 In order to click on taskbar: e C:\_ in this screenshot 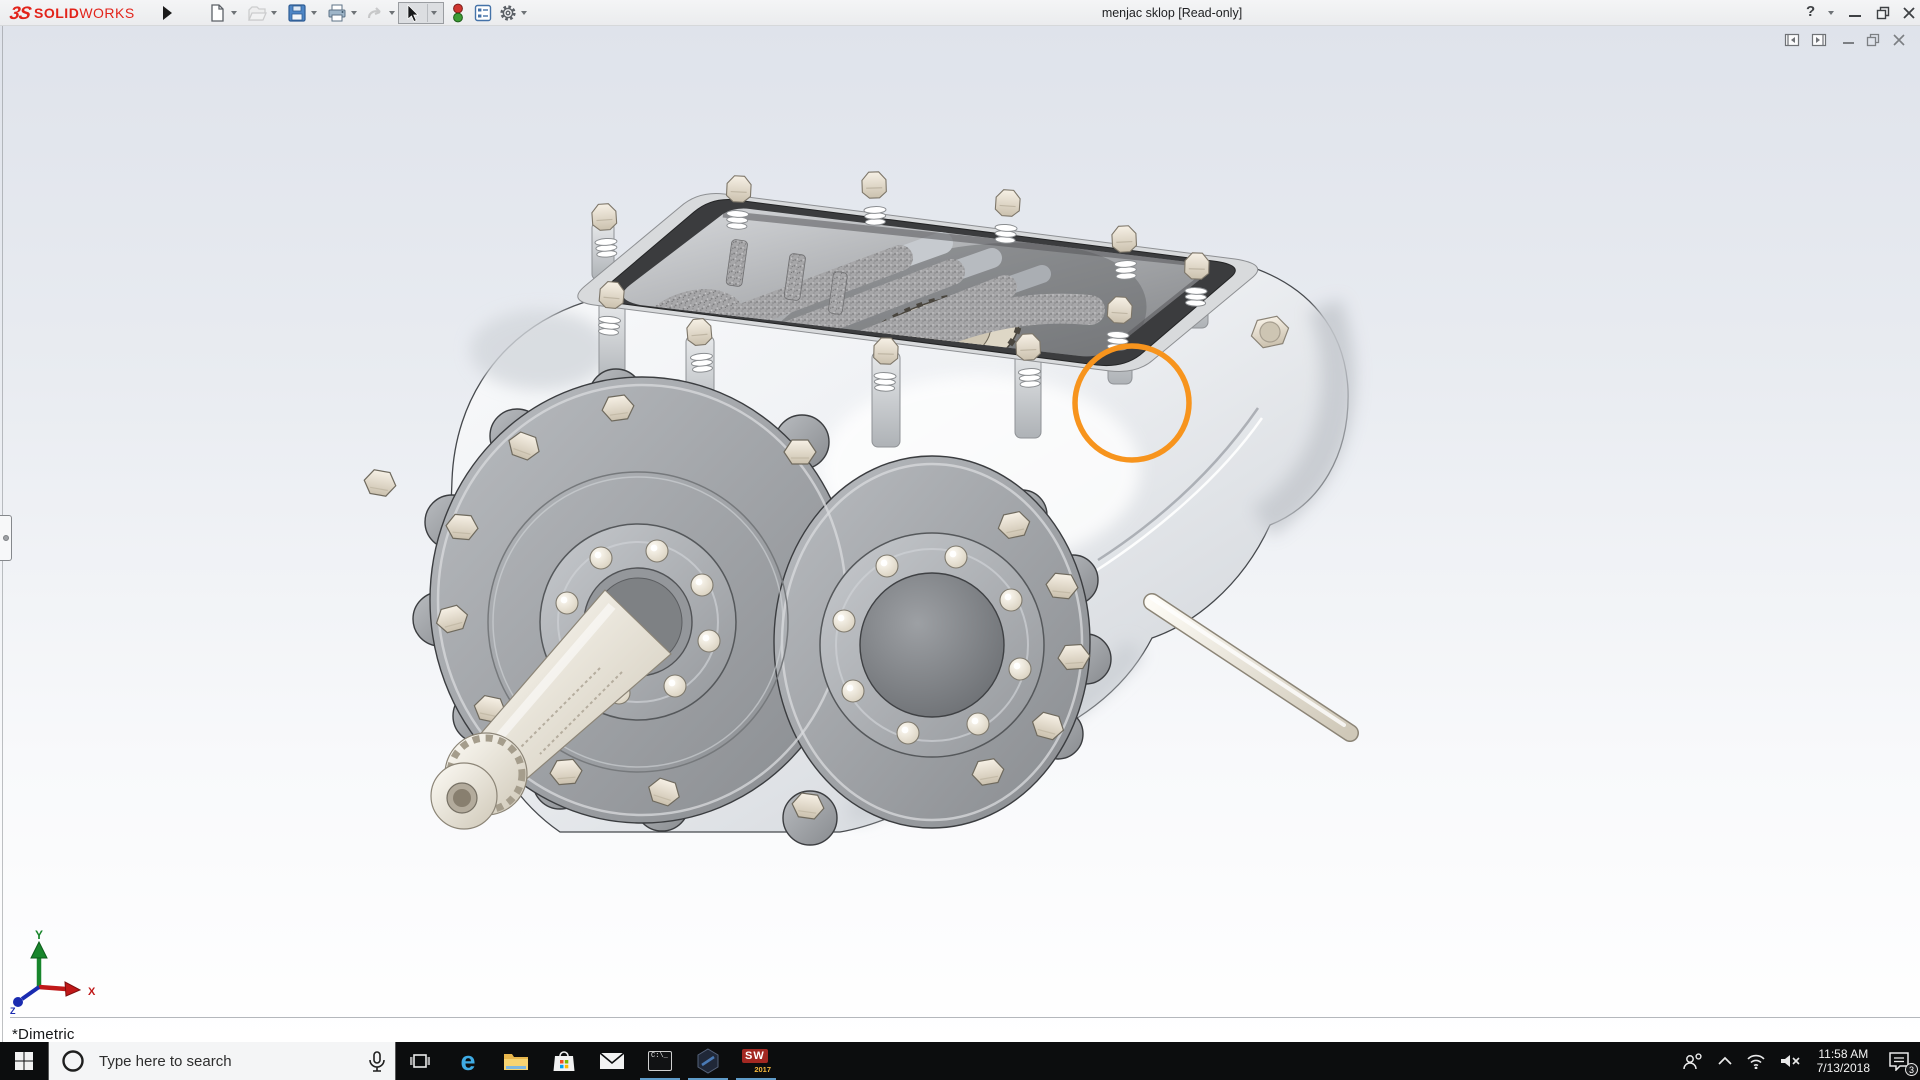, I will do `click(960, 1061)`.